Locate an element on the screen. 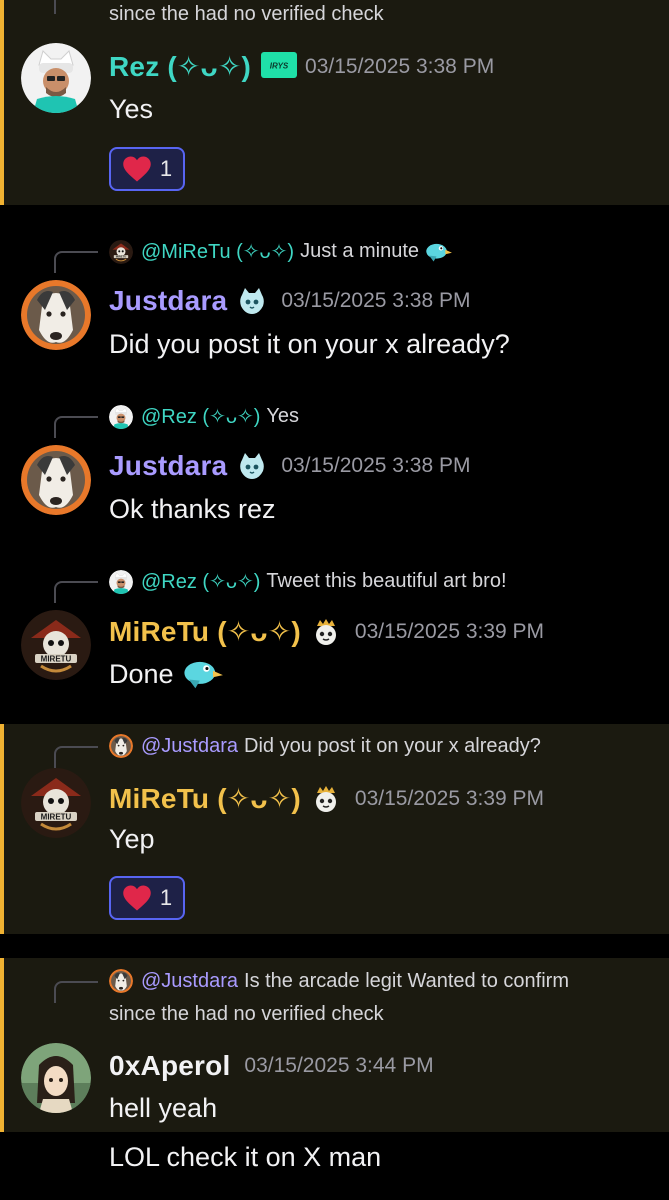  message-content: Ok thanks rez is located at coordinates (192, 509).